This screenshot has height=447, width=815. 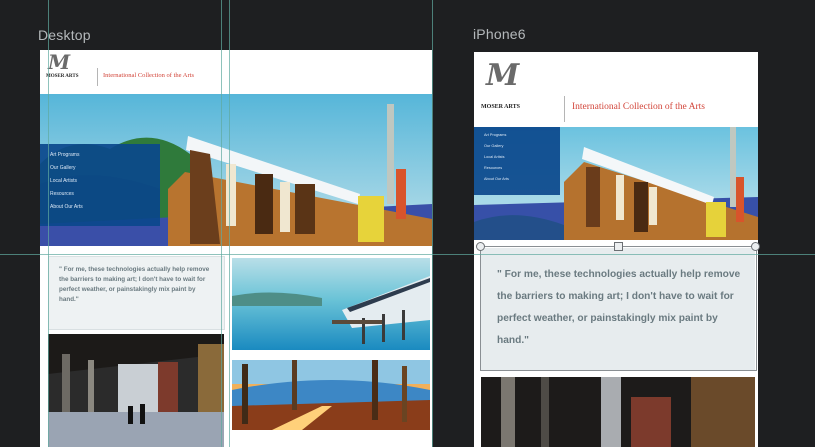 What do you see at coordinates (522, 149) in the screenshot?
I see `mobile-nav-item-our-gallery: Our Gallery` at bounding box center [522, 149].